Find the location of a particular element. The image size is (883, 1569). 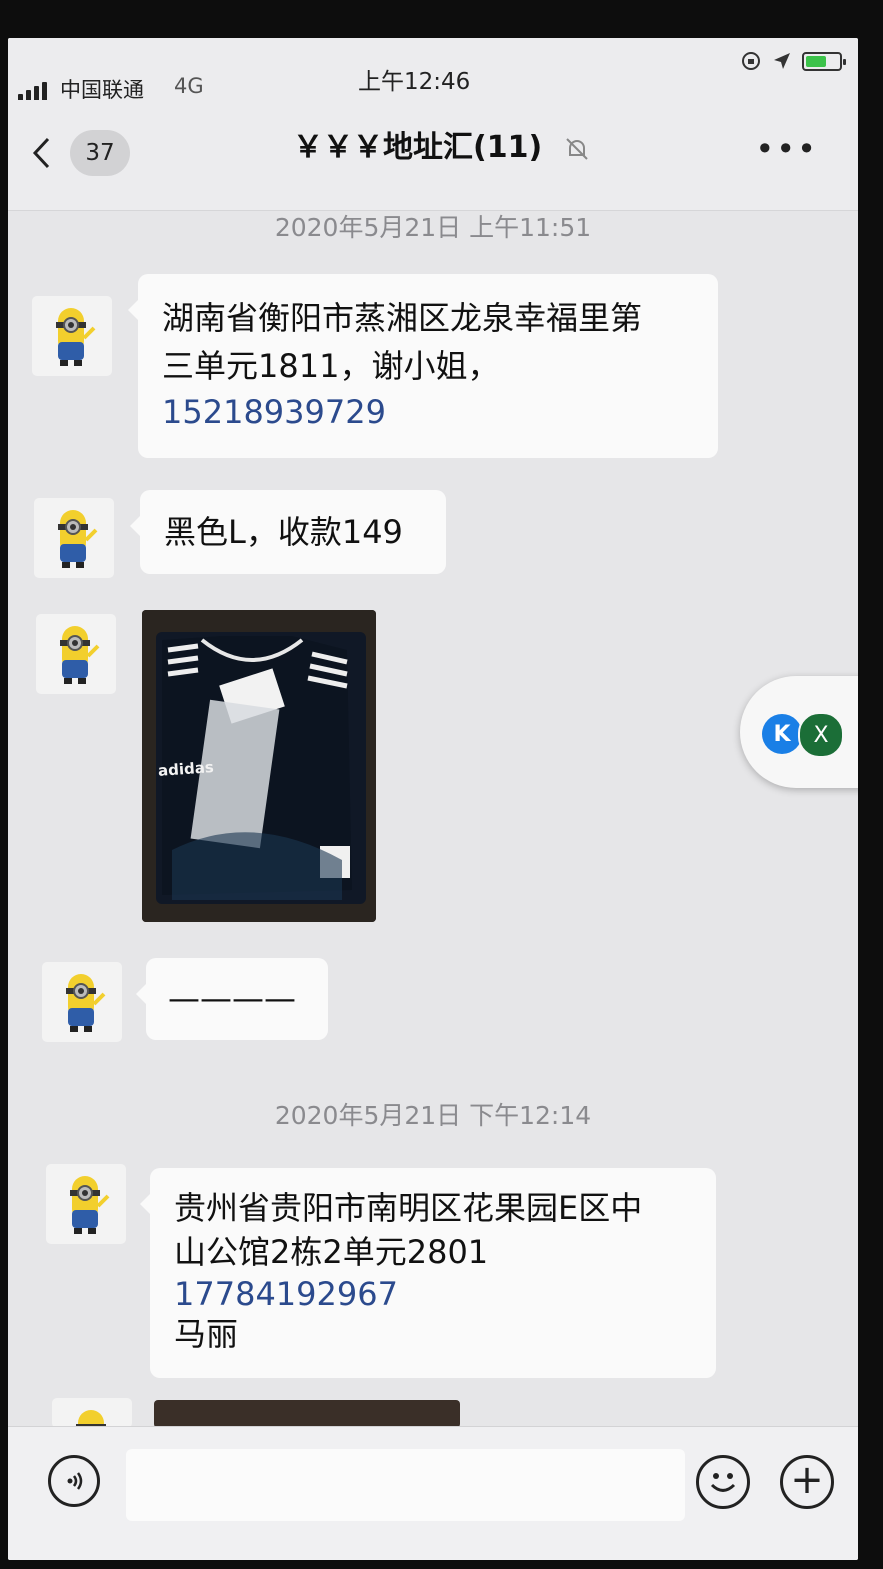

message-bubble: 黑色L，收款149 is located at coordinates (288, 532).